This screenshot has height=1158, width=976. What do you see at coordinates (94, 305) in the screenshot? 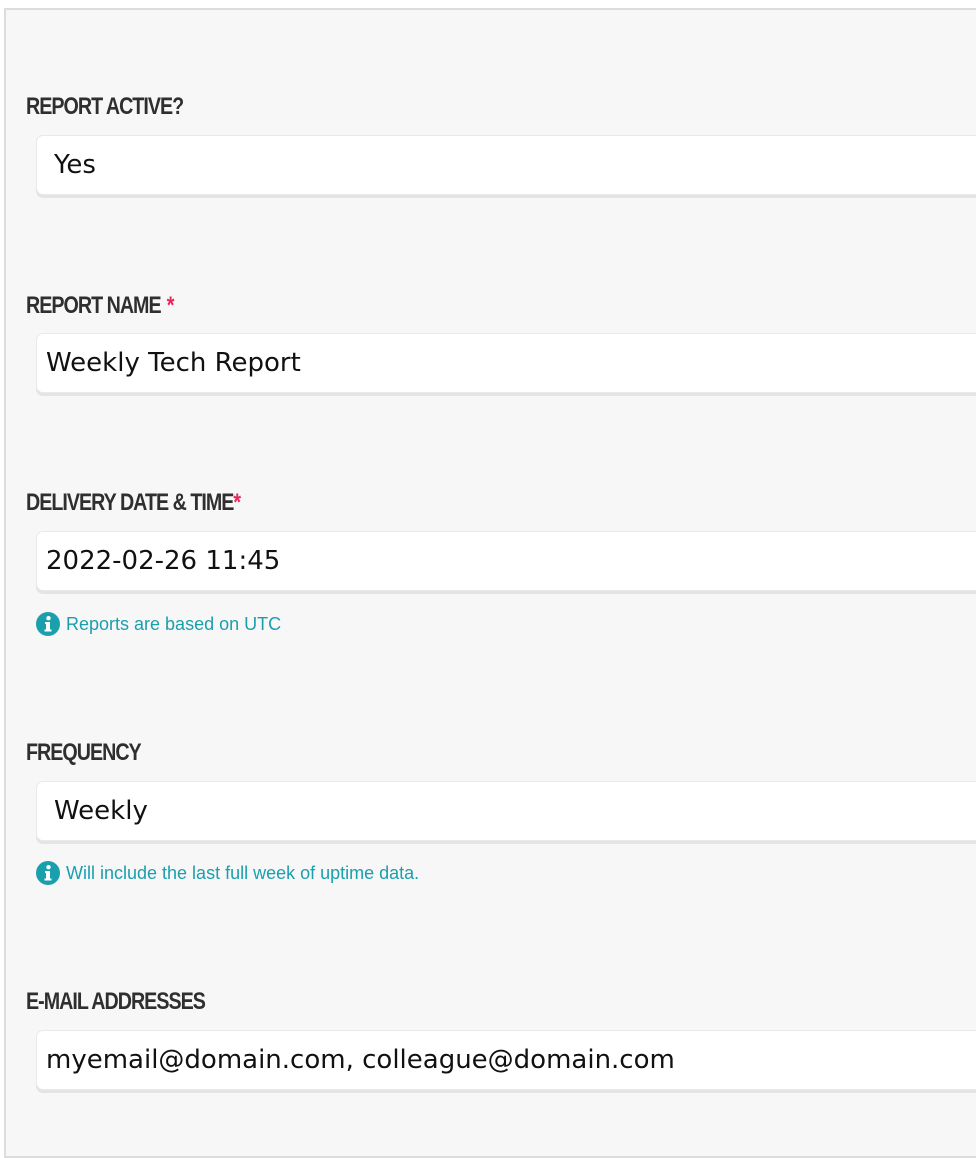
I see `report-name-label-text: REPORT NAME` at bounding box center [94, 305].